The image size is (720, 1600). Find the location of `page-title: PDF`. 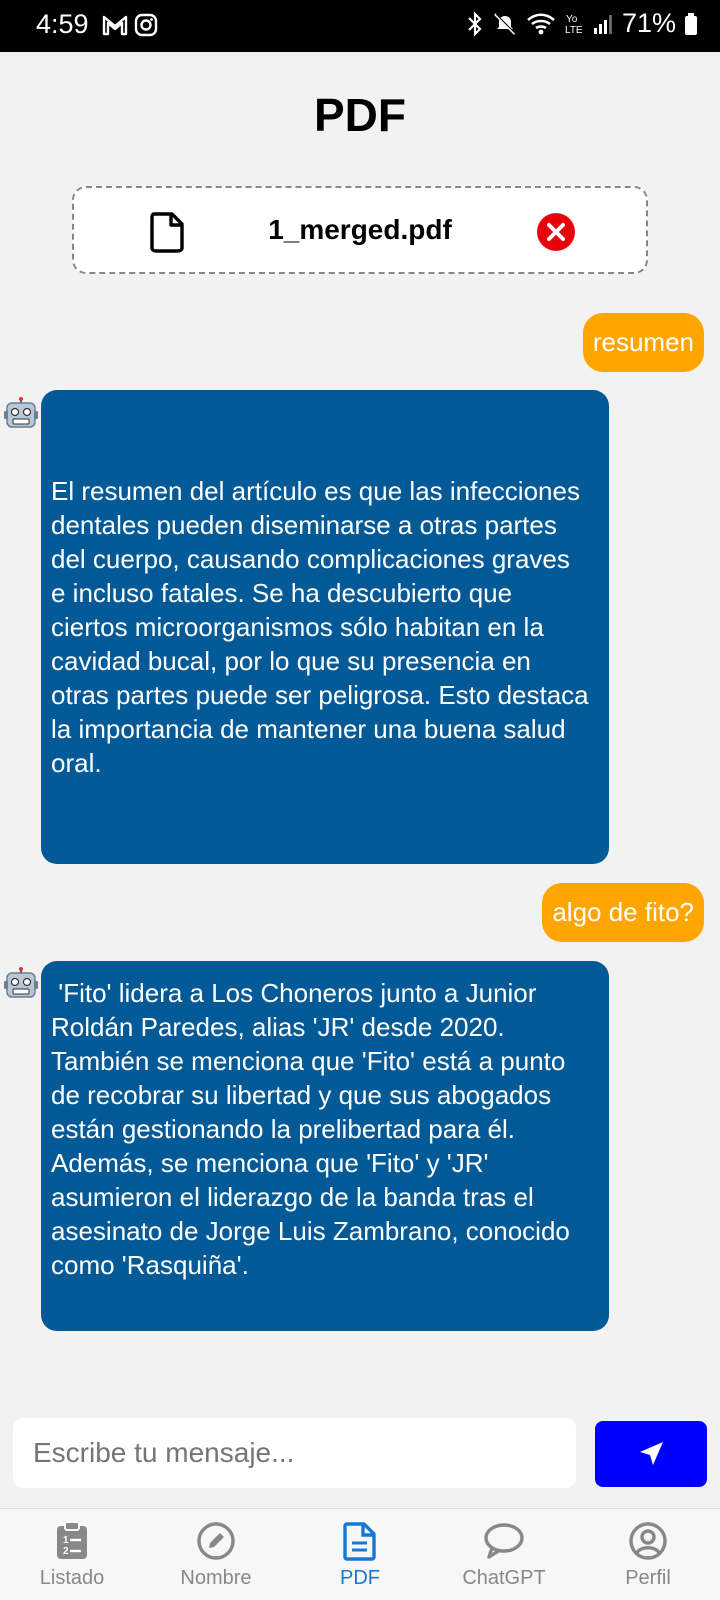

page-title: PDF is located at coordinates (360, 115).